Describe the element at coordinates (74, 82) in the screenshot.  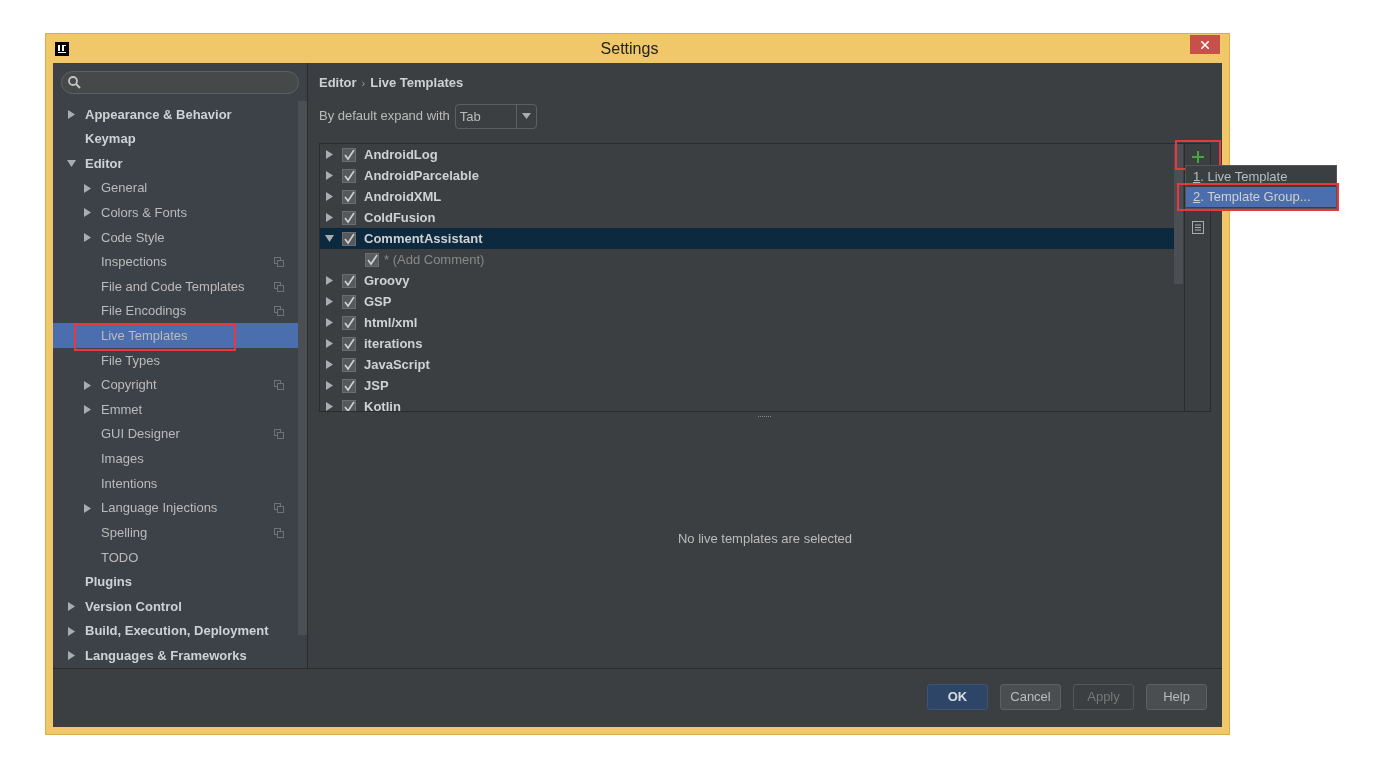
I see `search-icon` at that location.